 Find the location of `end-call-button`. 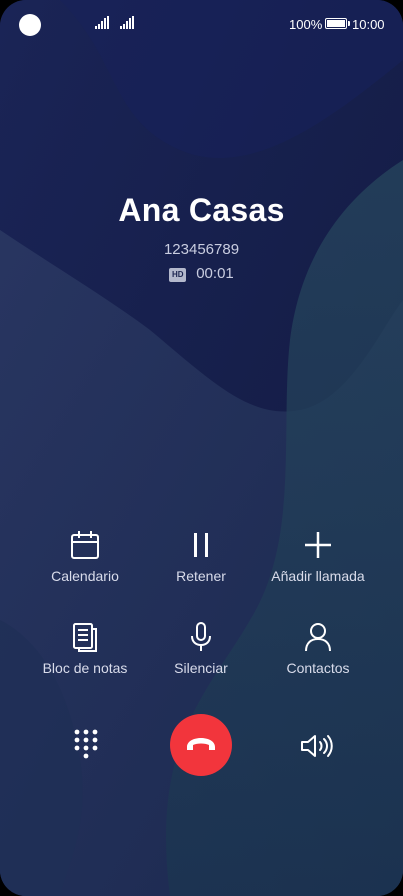

end-call-button is located at coordinates (201, 745).